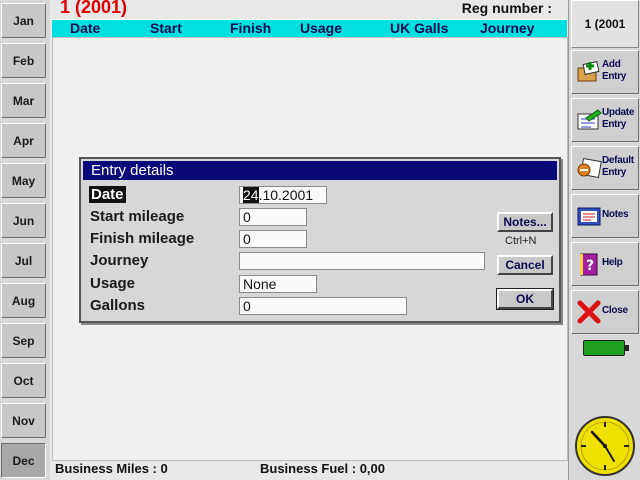  What do you see at coordinates (506, 8) in the screenshot?
I see `reg-number-label: Reg number :` at bounding box center [506, 8].